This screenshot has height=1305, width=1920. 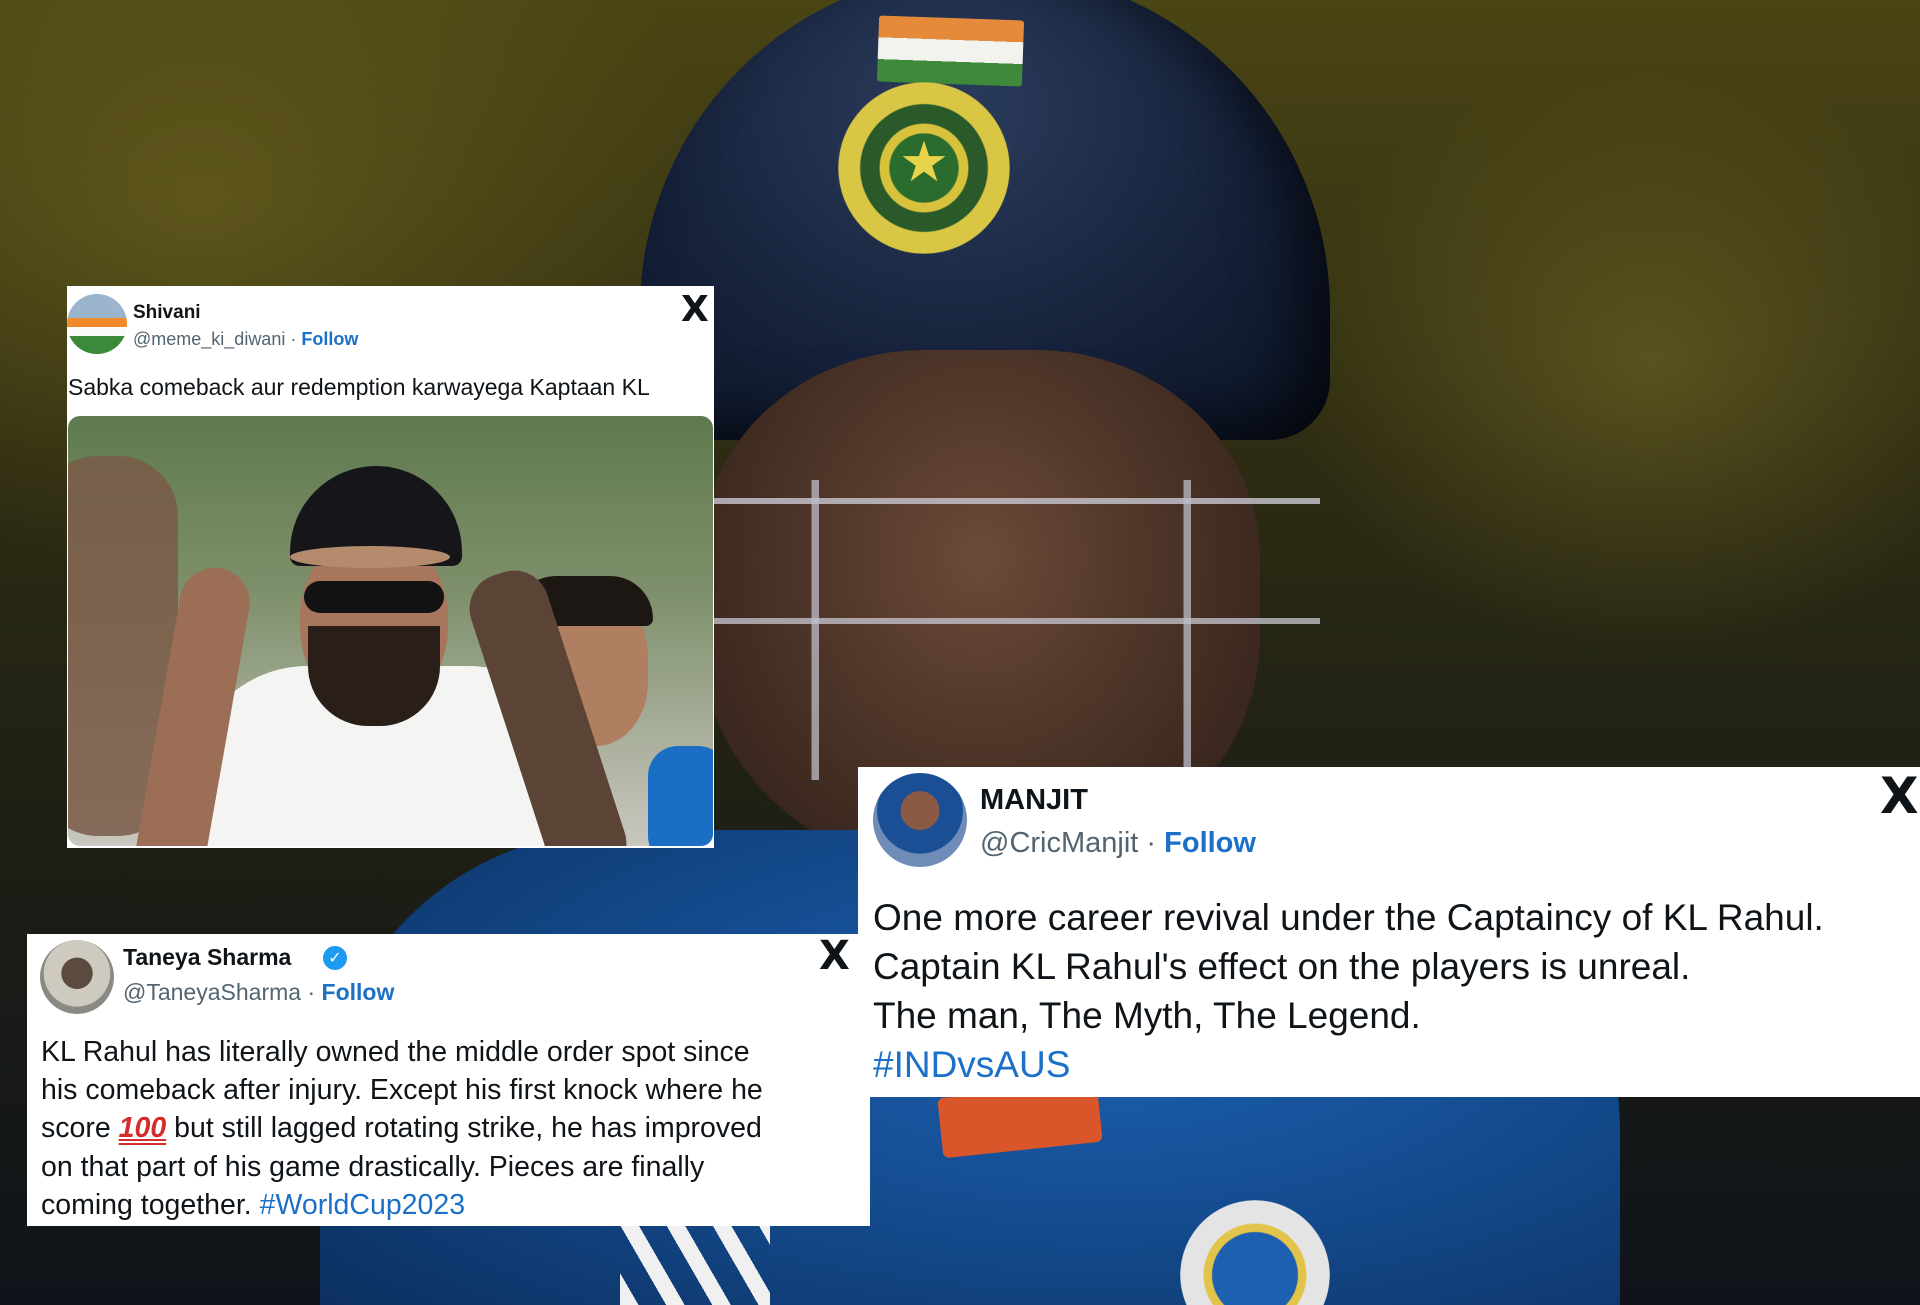 I want to click on author-name: MANJIT, so click(x=1034, y=800).